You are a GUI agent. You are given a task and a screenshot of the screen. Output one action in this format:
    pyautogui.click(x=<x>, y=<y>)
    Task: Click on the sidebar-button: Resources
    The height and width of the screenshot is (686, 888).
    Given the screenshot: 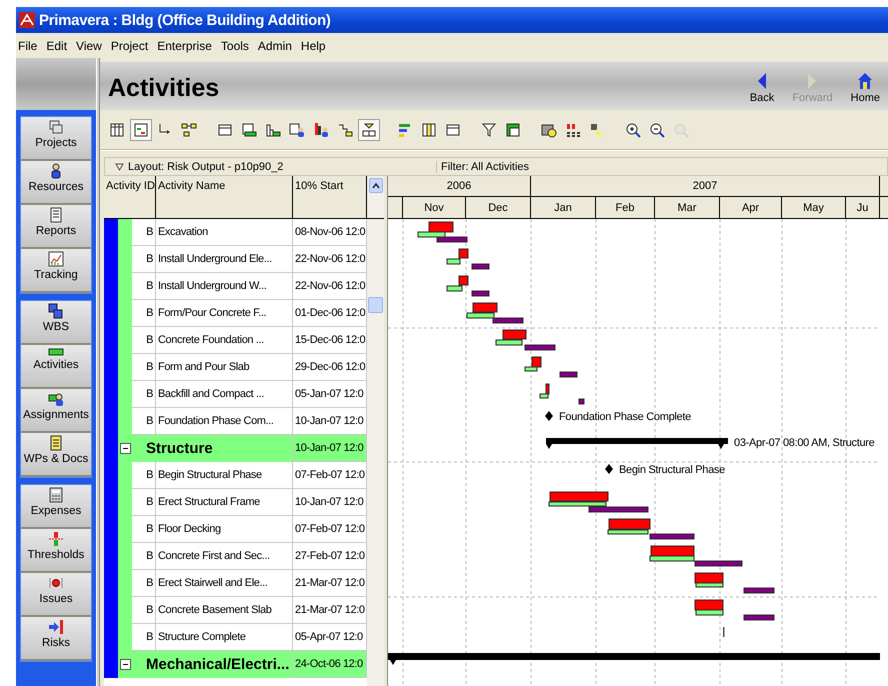 What is the action you would take?
    pyautogui.click(x=56, y=183)
    